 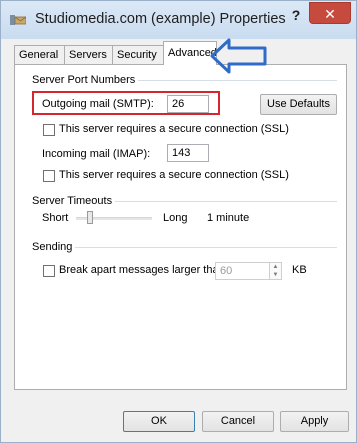 I want to click on message-size-spinner: ▲ ▼, so click(x=275, y=271).